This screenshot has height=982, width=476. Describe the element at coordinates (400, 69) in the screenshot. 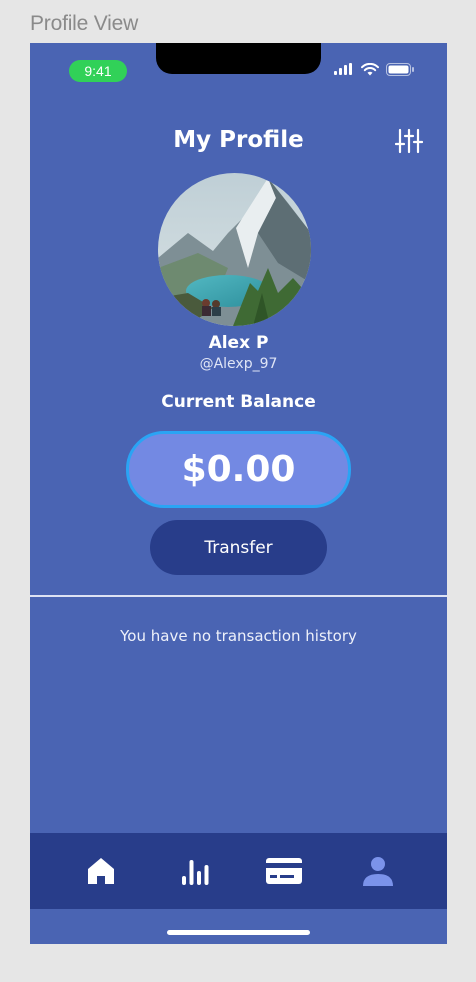

I see `battery-icon` at that location.